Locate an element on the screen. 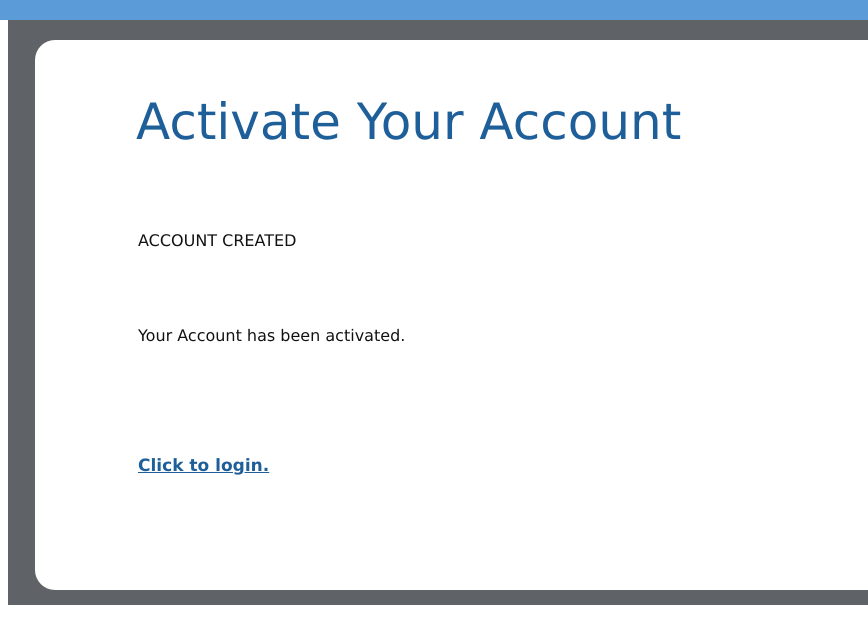  message-text: Your Account has been activated. is located at coordinates (272, 336).